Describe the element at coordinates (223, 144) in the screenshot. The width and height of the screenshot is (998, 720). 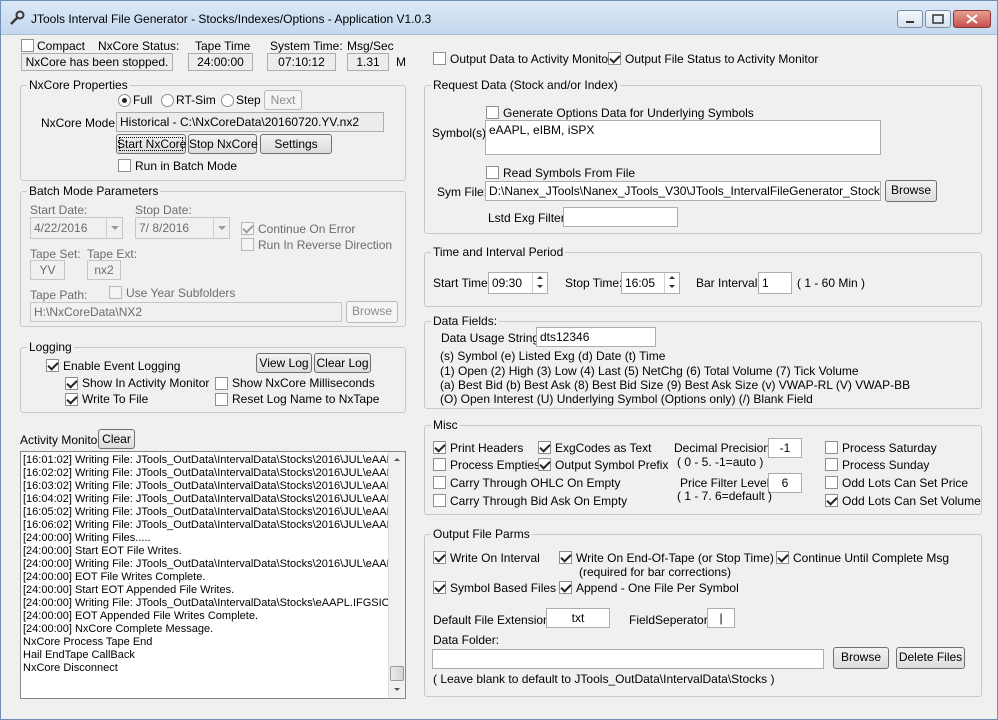
I see `stop-nxcore-button: Stop NxCore` at that location.